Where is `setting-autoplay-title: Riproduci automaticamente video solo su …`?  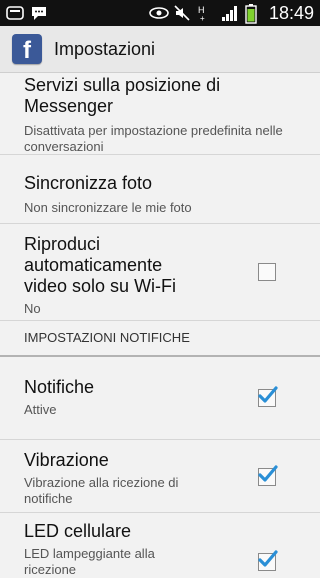 setting-autoplay-title: Riproduci automaticamente video solo su … is located at coordinates (100, 265).